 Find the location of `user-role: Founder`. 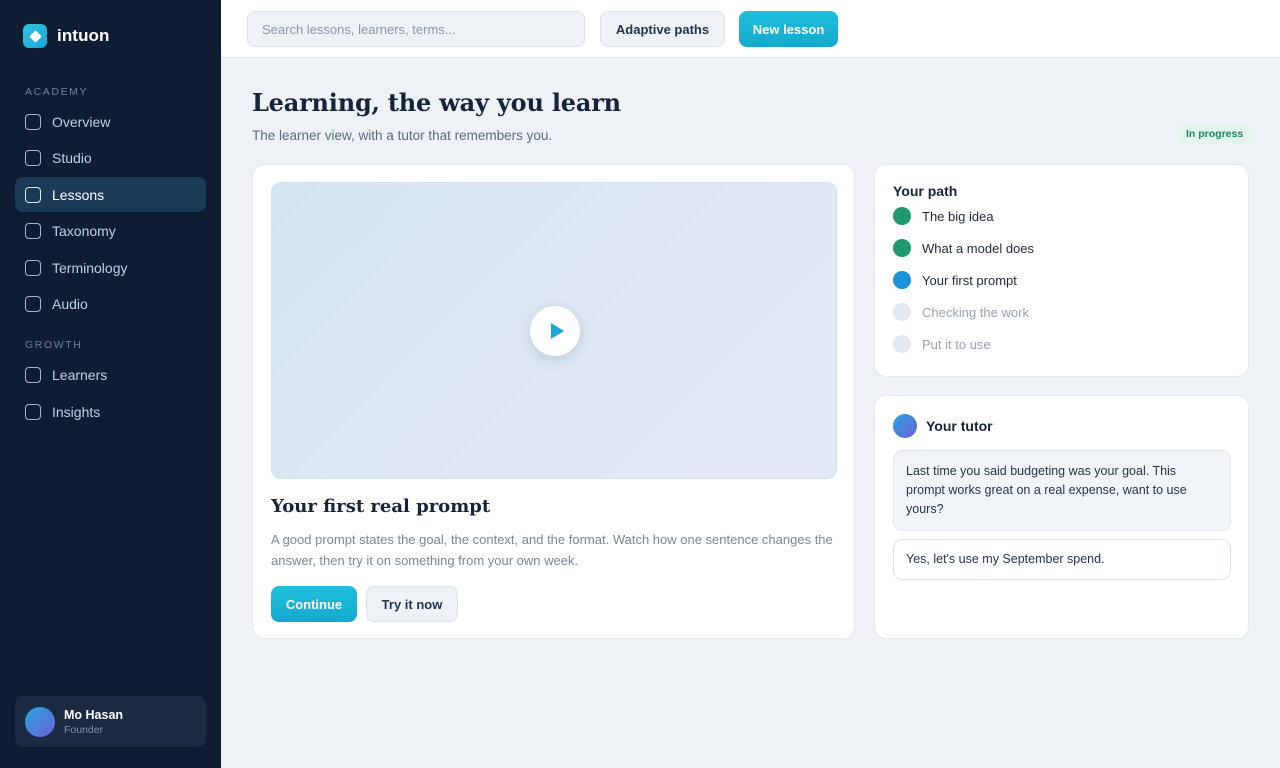

user-role: Founder is located at coordinates (84, 729).